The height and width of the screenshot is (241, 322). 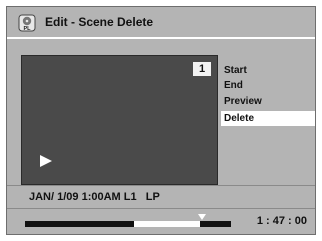 What do you see at coordinates (99, 22) in the screenshot?
I see `page-title: Edit - Scene Delete` at bounding box center [99, 22].